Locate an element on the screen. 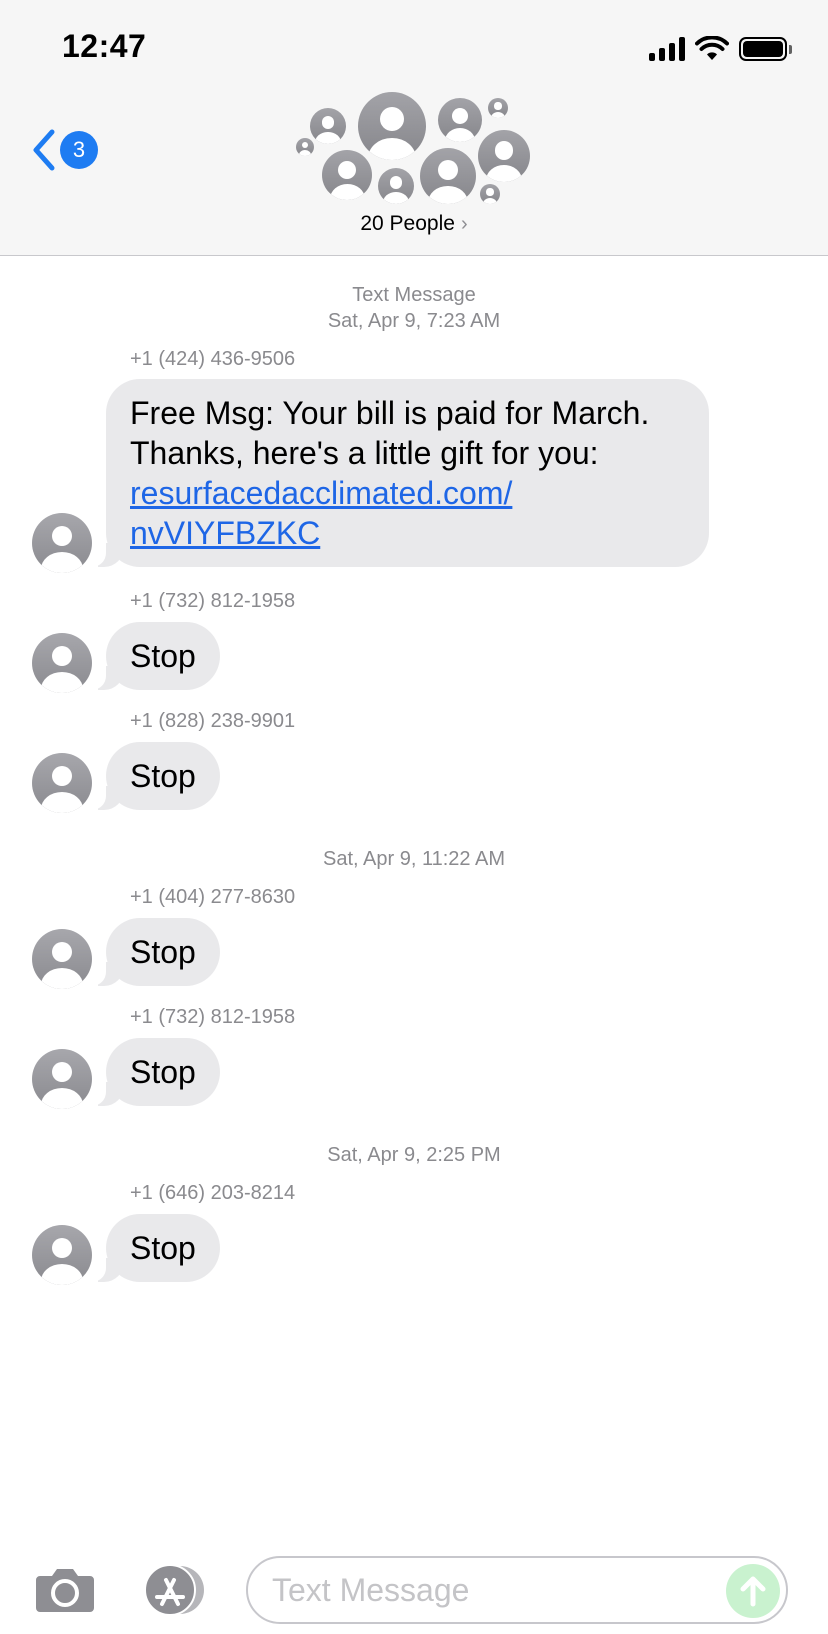  battery-icon is located at coordinates (765, 49).